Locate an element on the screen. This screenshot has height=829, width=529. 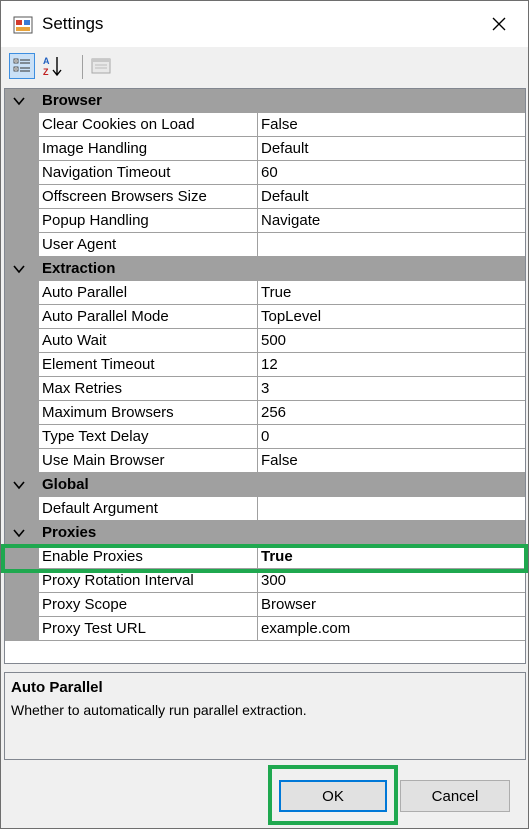
property-name: Enable Proxies is located at coordinates (148, 557).